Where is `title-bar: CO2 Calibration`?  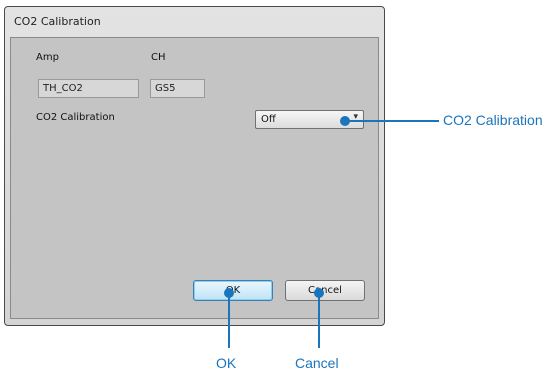
title-bar: CO2 Calibration is located at coordinates (194, 22).